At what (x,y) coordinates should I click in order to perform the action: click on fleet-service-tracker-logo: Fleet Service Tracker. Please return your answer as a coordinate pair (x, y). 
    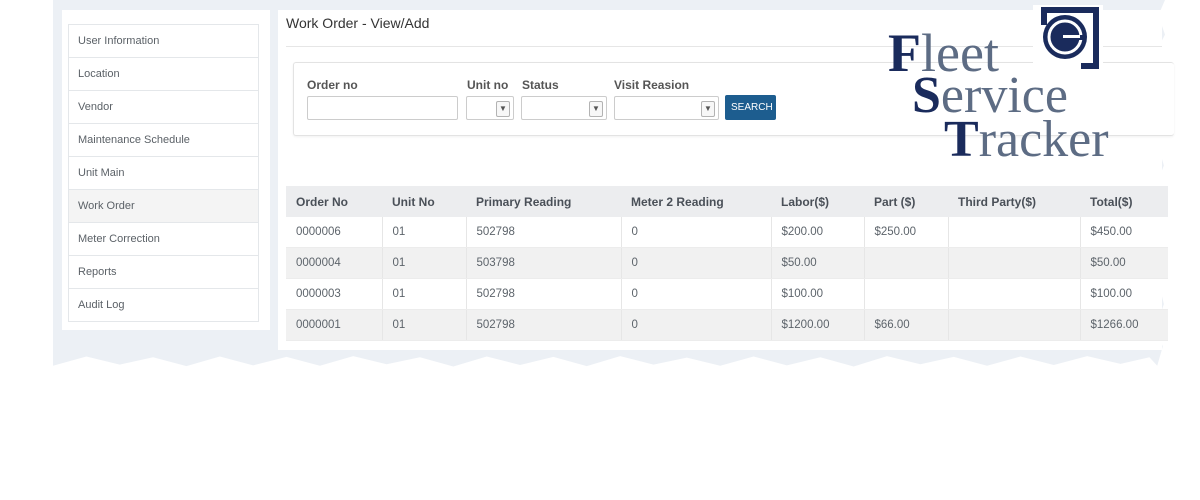
    Looking at the image, I should click on (1018, 86).